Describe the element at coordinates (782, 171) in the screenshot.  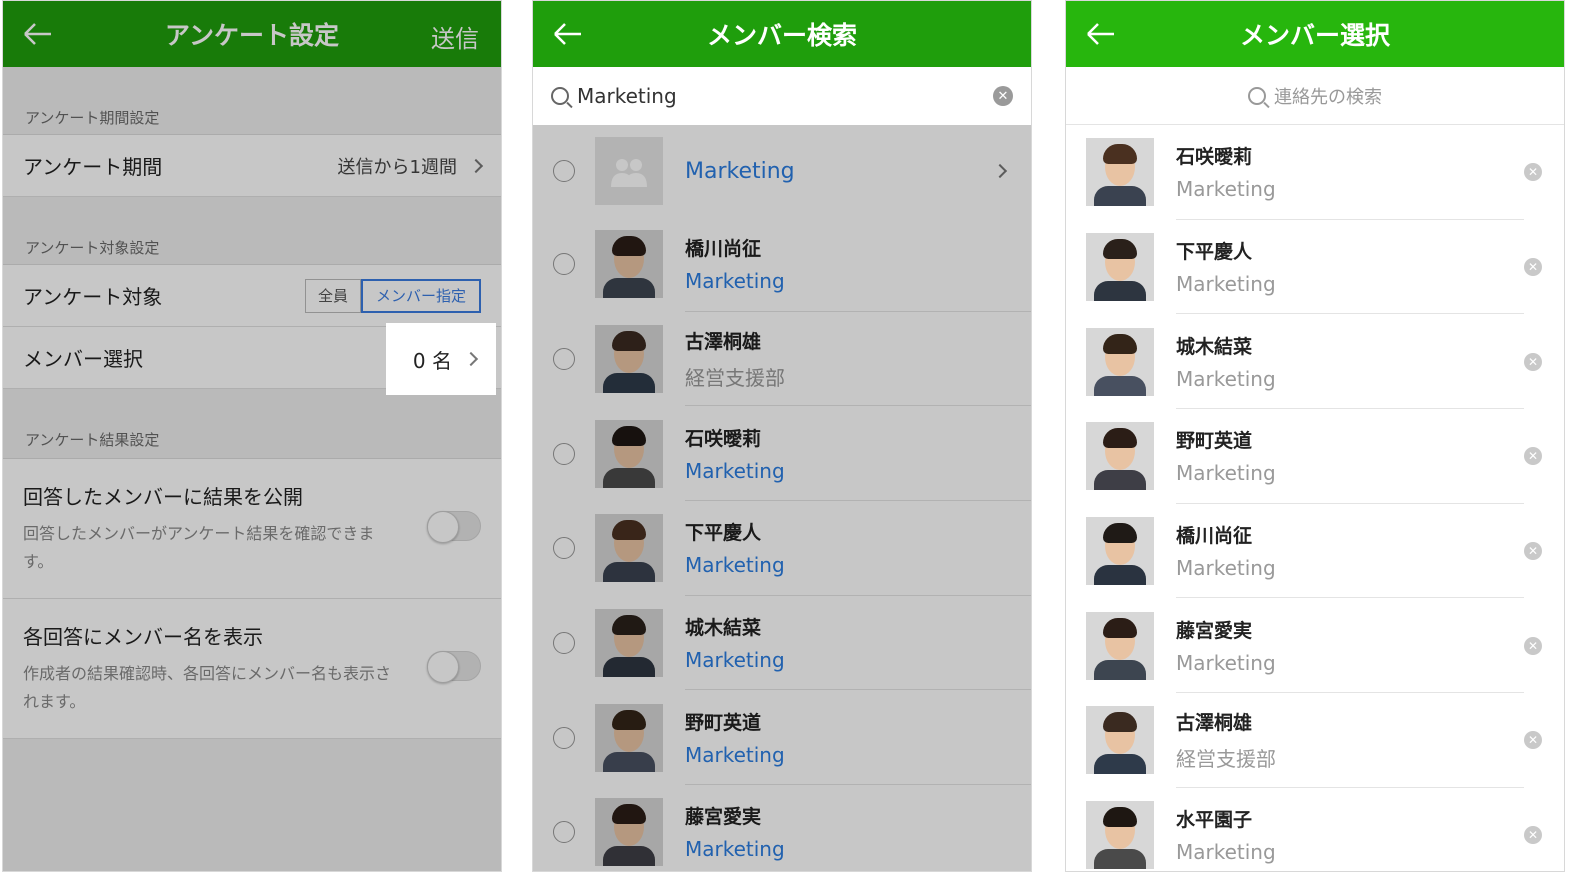
I see `group-result-row: Marketing` at that location.